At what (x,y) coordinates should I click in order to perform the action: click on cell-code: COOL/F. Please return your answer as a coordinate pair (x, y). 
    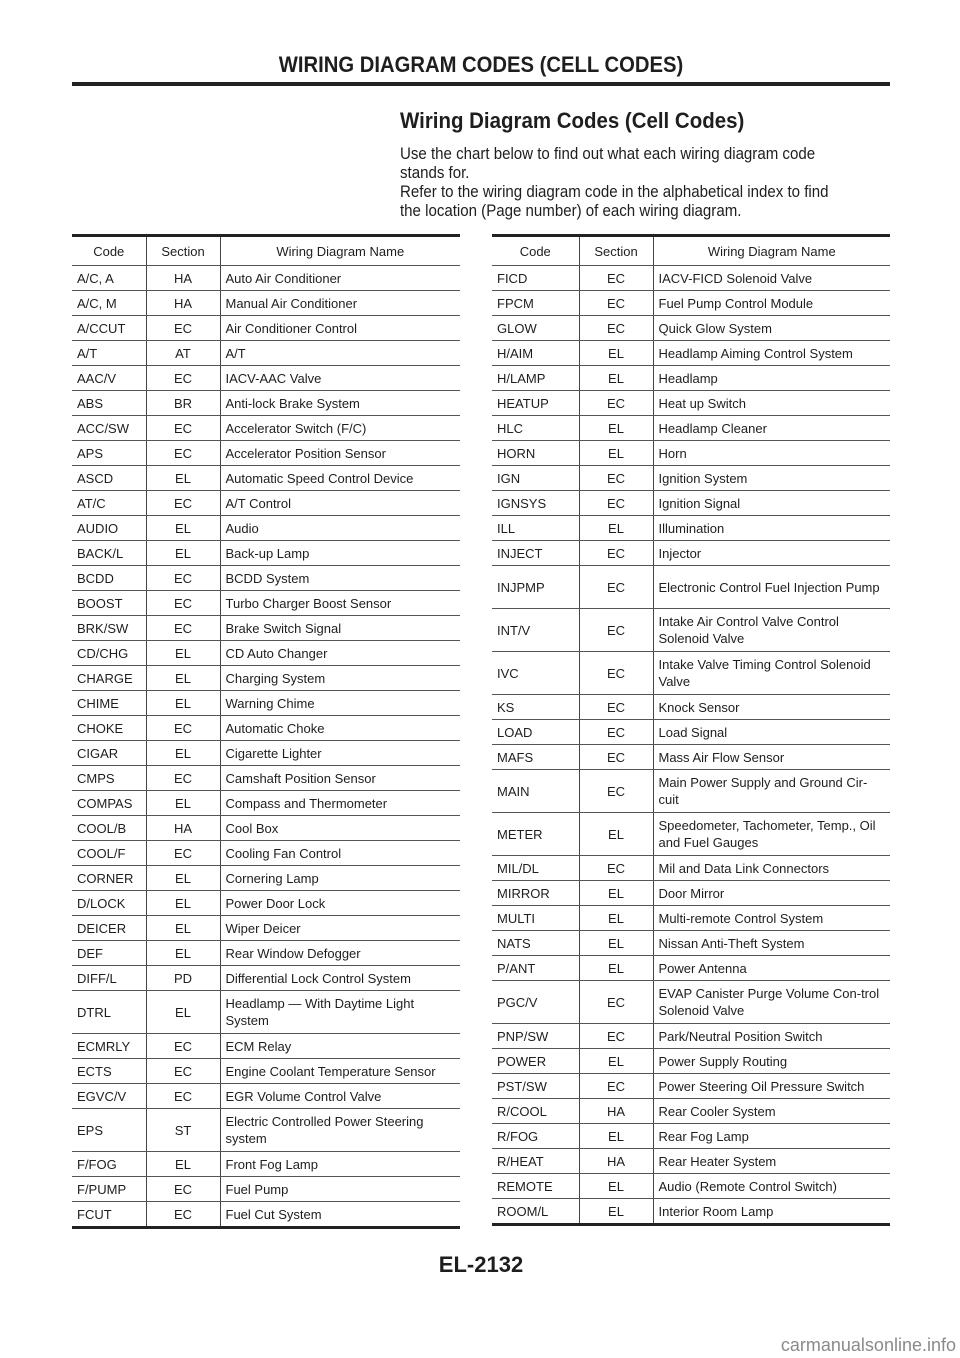
    Looking at the image, I should click on (109, 853).